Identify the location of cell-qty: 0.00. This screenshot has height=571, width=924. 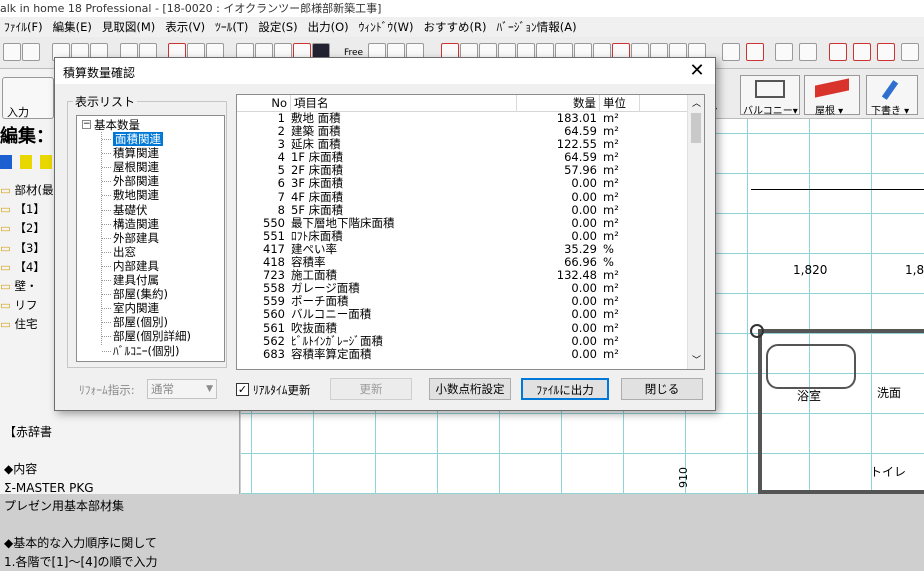
(557, 210).